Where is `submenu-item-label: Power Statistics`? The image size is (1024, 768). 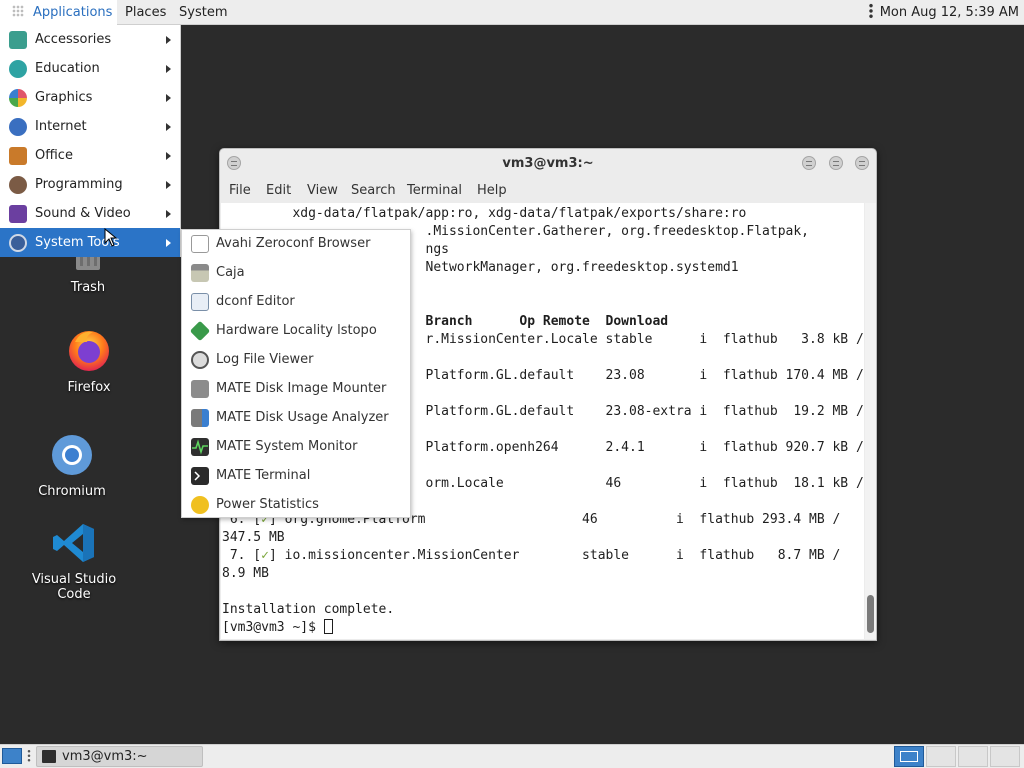 submenu-item-label: Power Statistics is located at coordinates (267, 504).